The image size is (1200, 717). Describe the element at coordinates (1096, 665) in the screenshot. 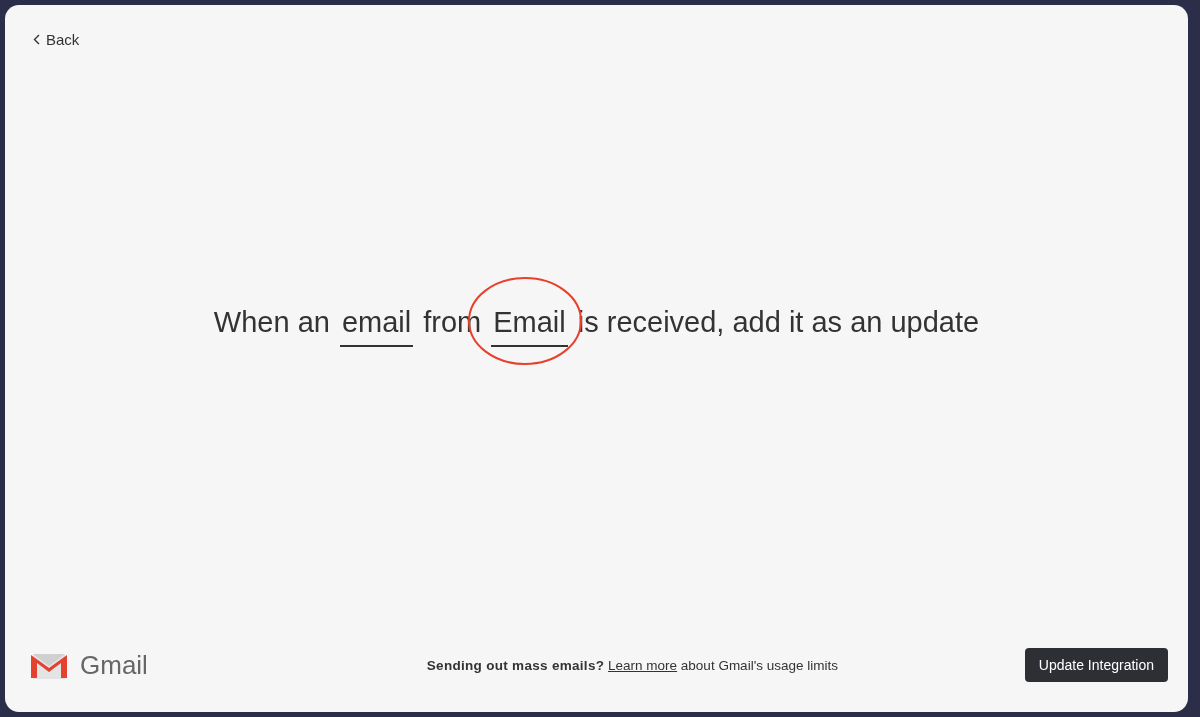

I see `update-integration-button: Update Integration` at that location.